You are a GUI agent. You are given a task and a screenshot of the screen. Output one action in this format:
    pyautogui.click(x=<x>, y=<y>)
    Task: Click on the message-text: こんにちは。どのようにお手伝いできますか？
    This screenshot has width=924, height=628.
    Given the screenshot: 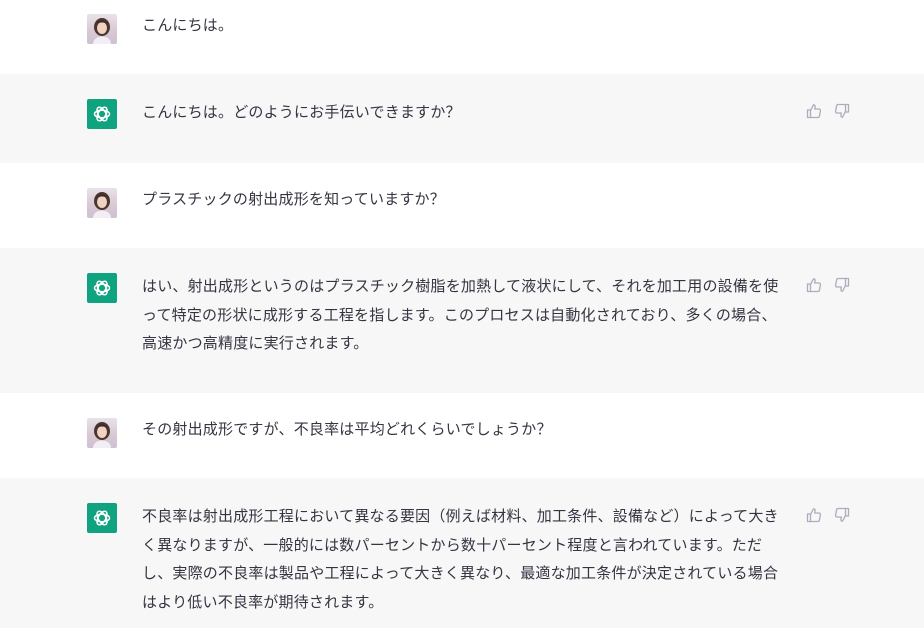 What is the action you would take?
    pyautogui.click(x=301, y=112)
    